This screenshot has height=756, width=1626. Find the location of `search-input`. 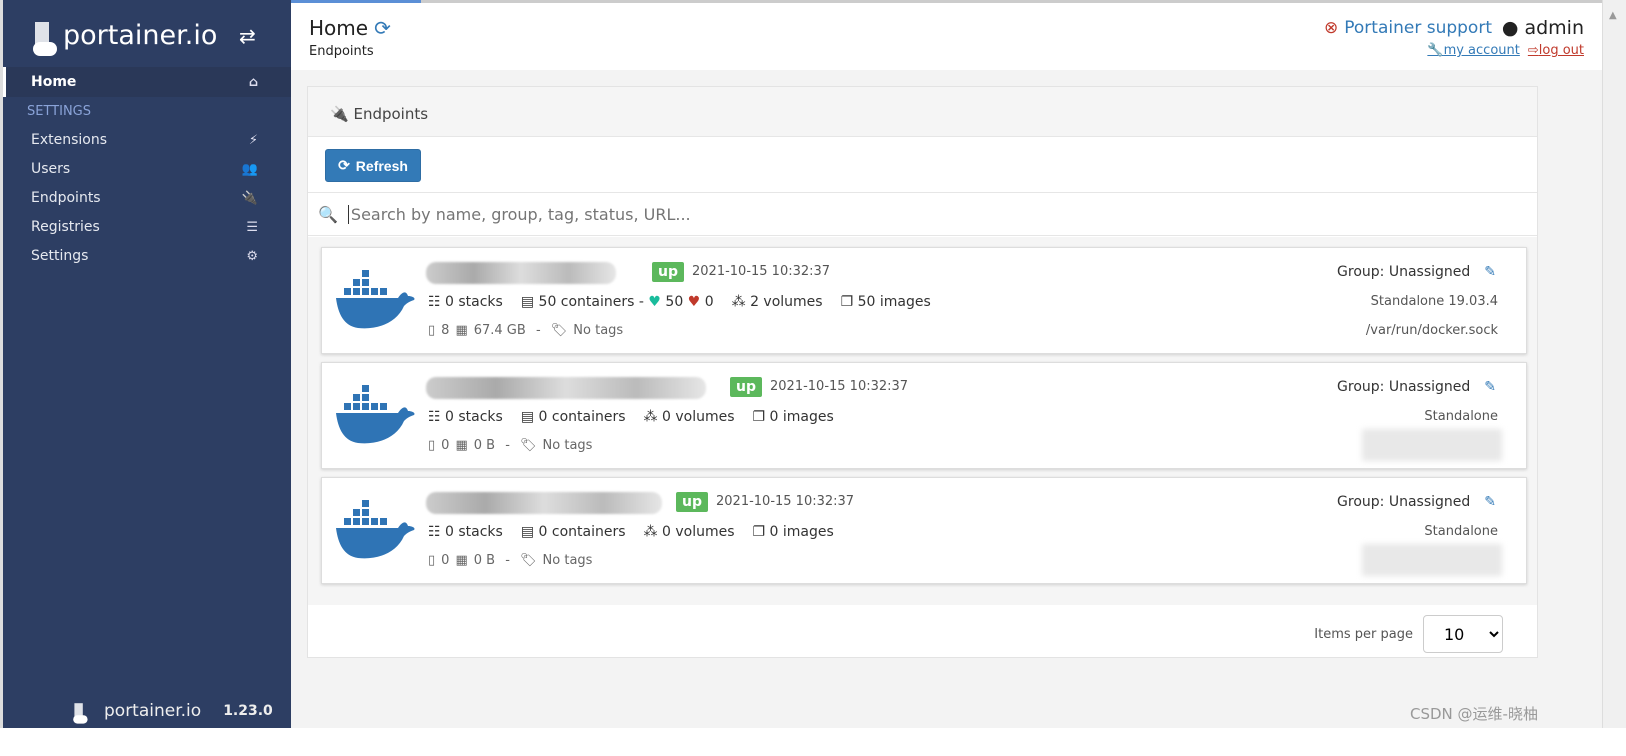

search-input is located at coordinates (797, 214).